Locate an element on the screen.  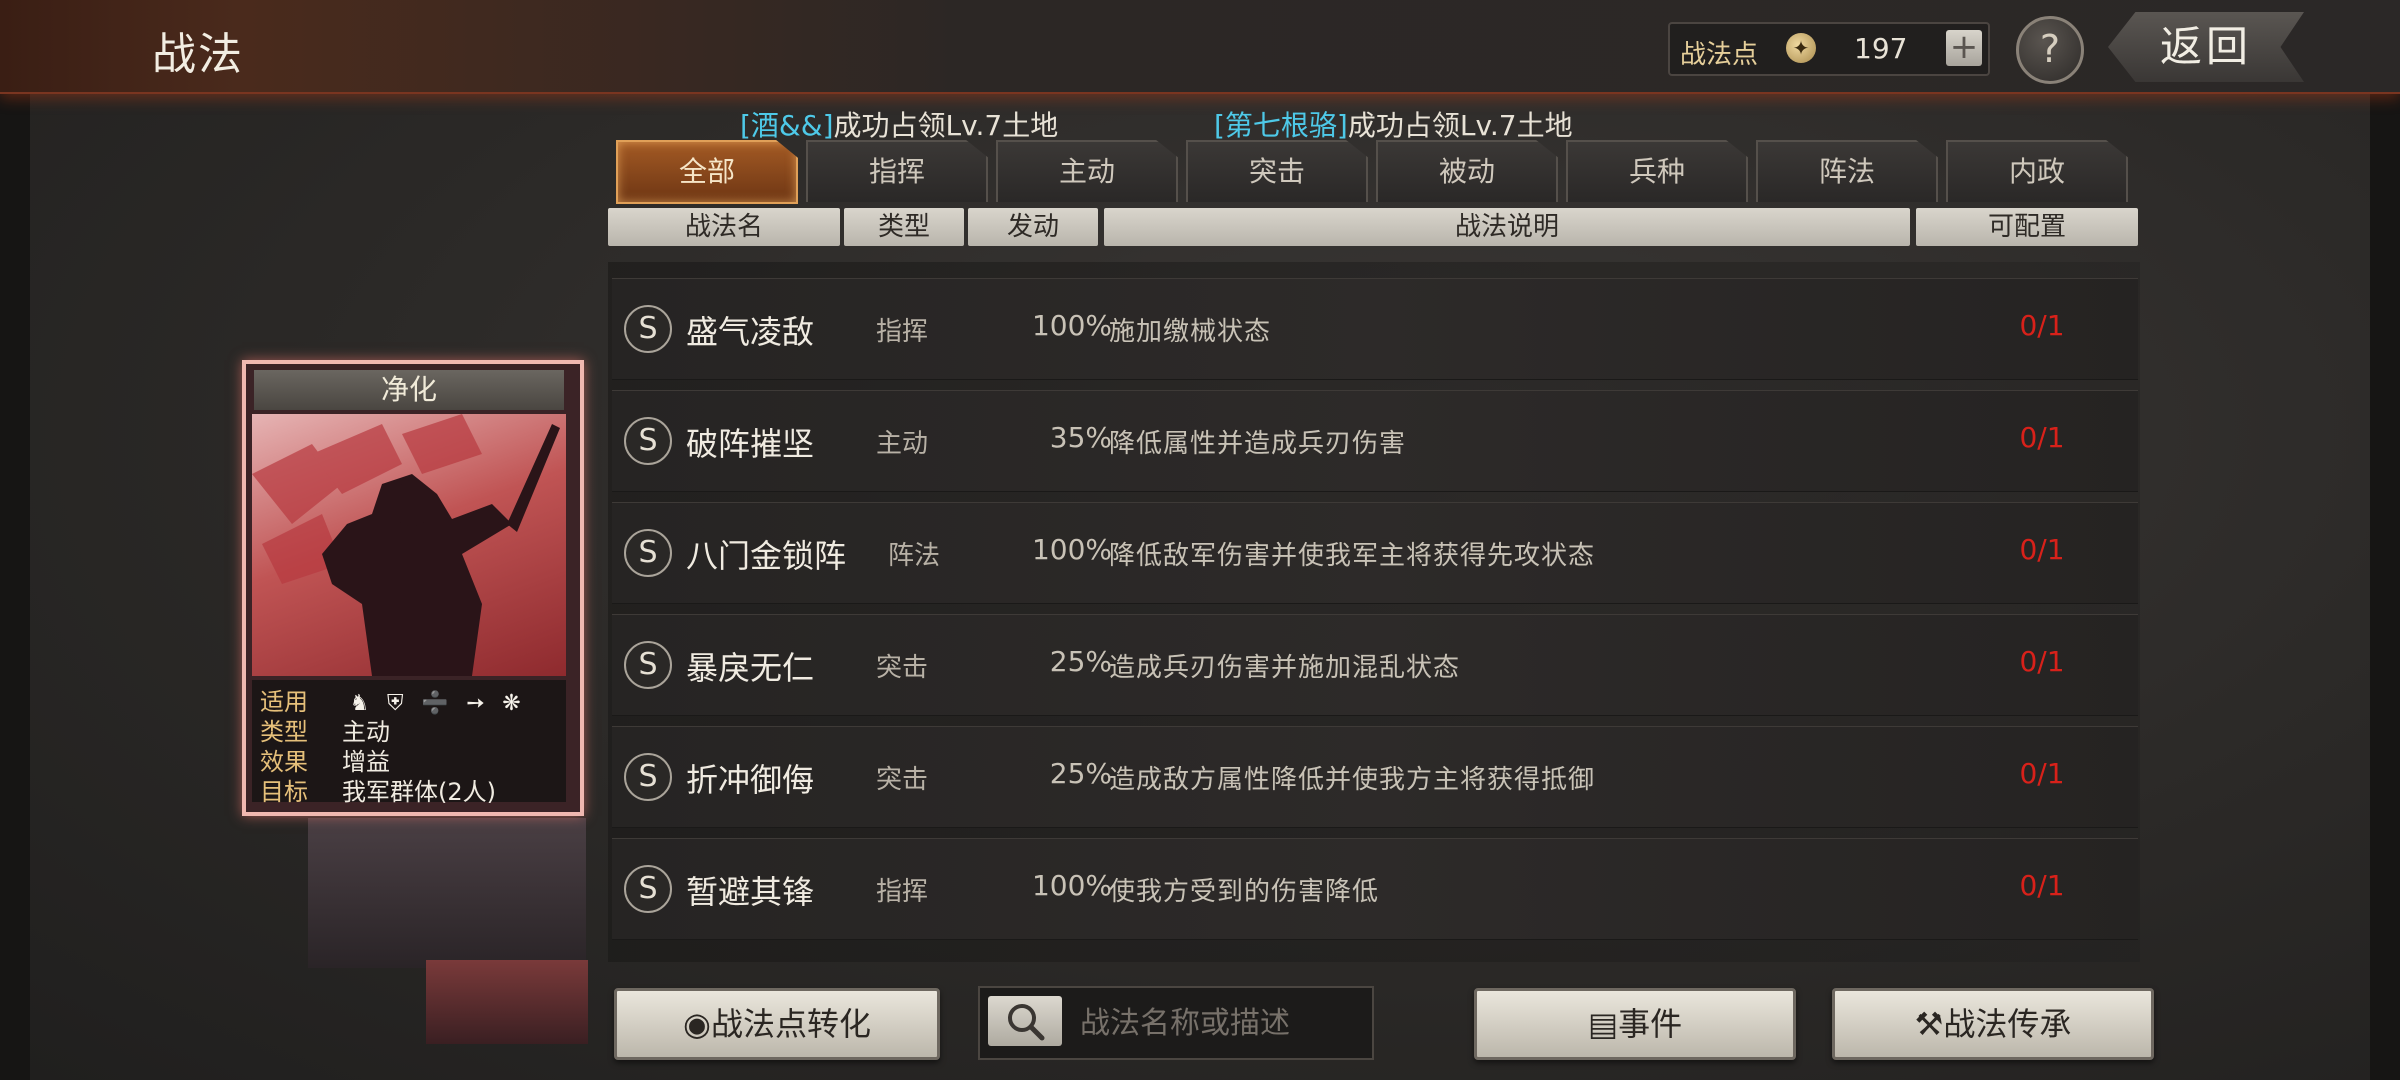
card-apply-row: 适用 ♞ ⛨ ➗ ➙ ❋ is located at coordinates (395, 699).